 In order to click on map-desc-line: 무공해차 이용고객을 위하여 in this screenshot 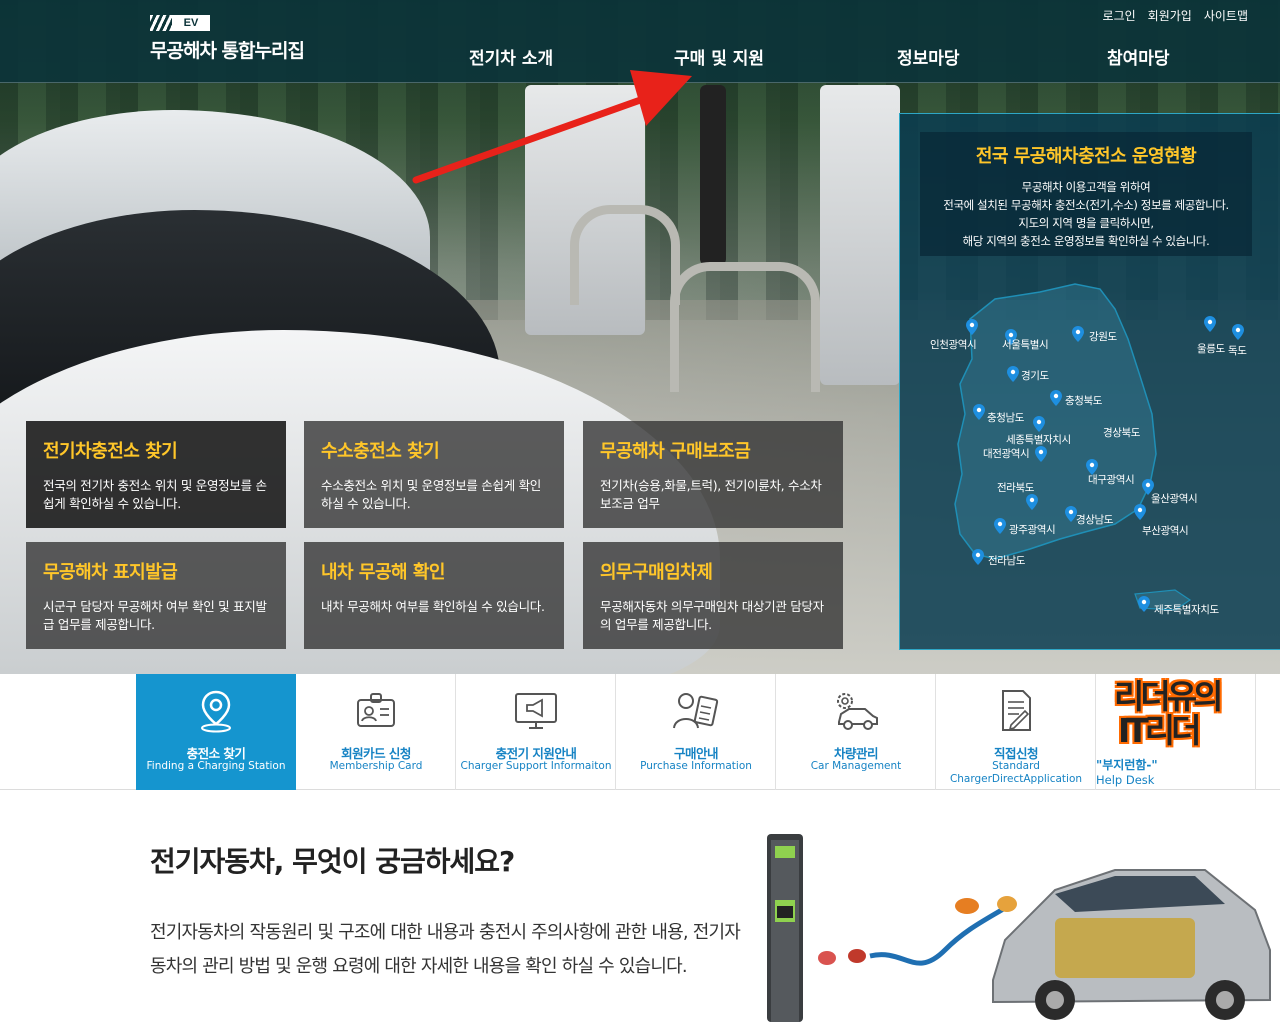, I will do `click(1086, 187)`.